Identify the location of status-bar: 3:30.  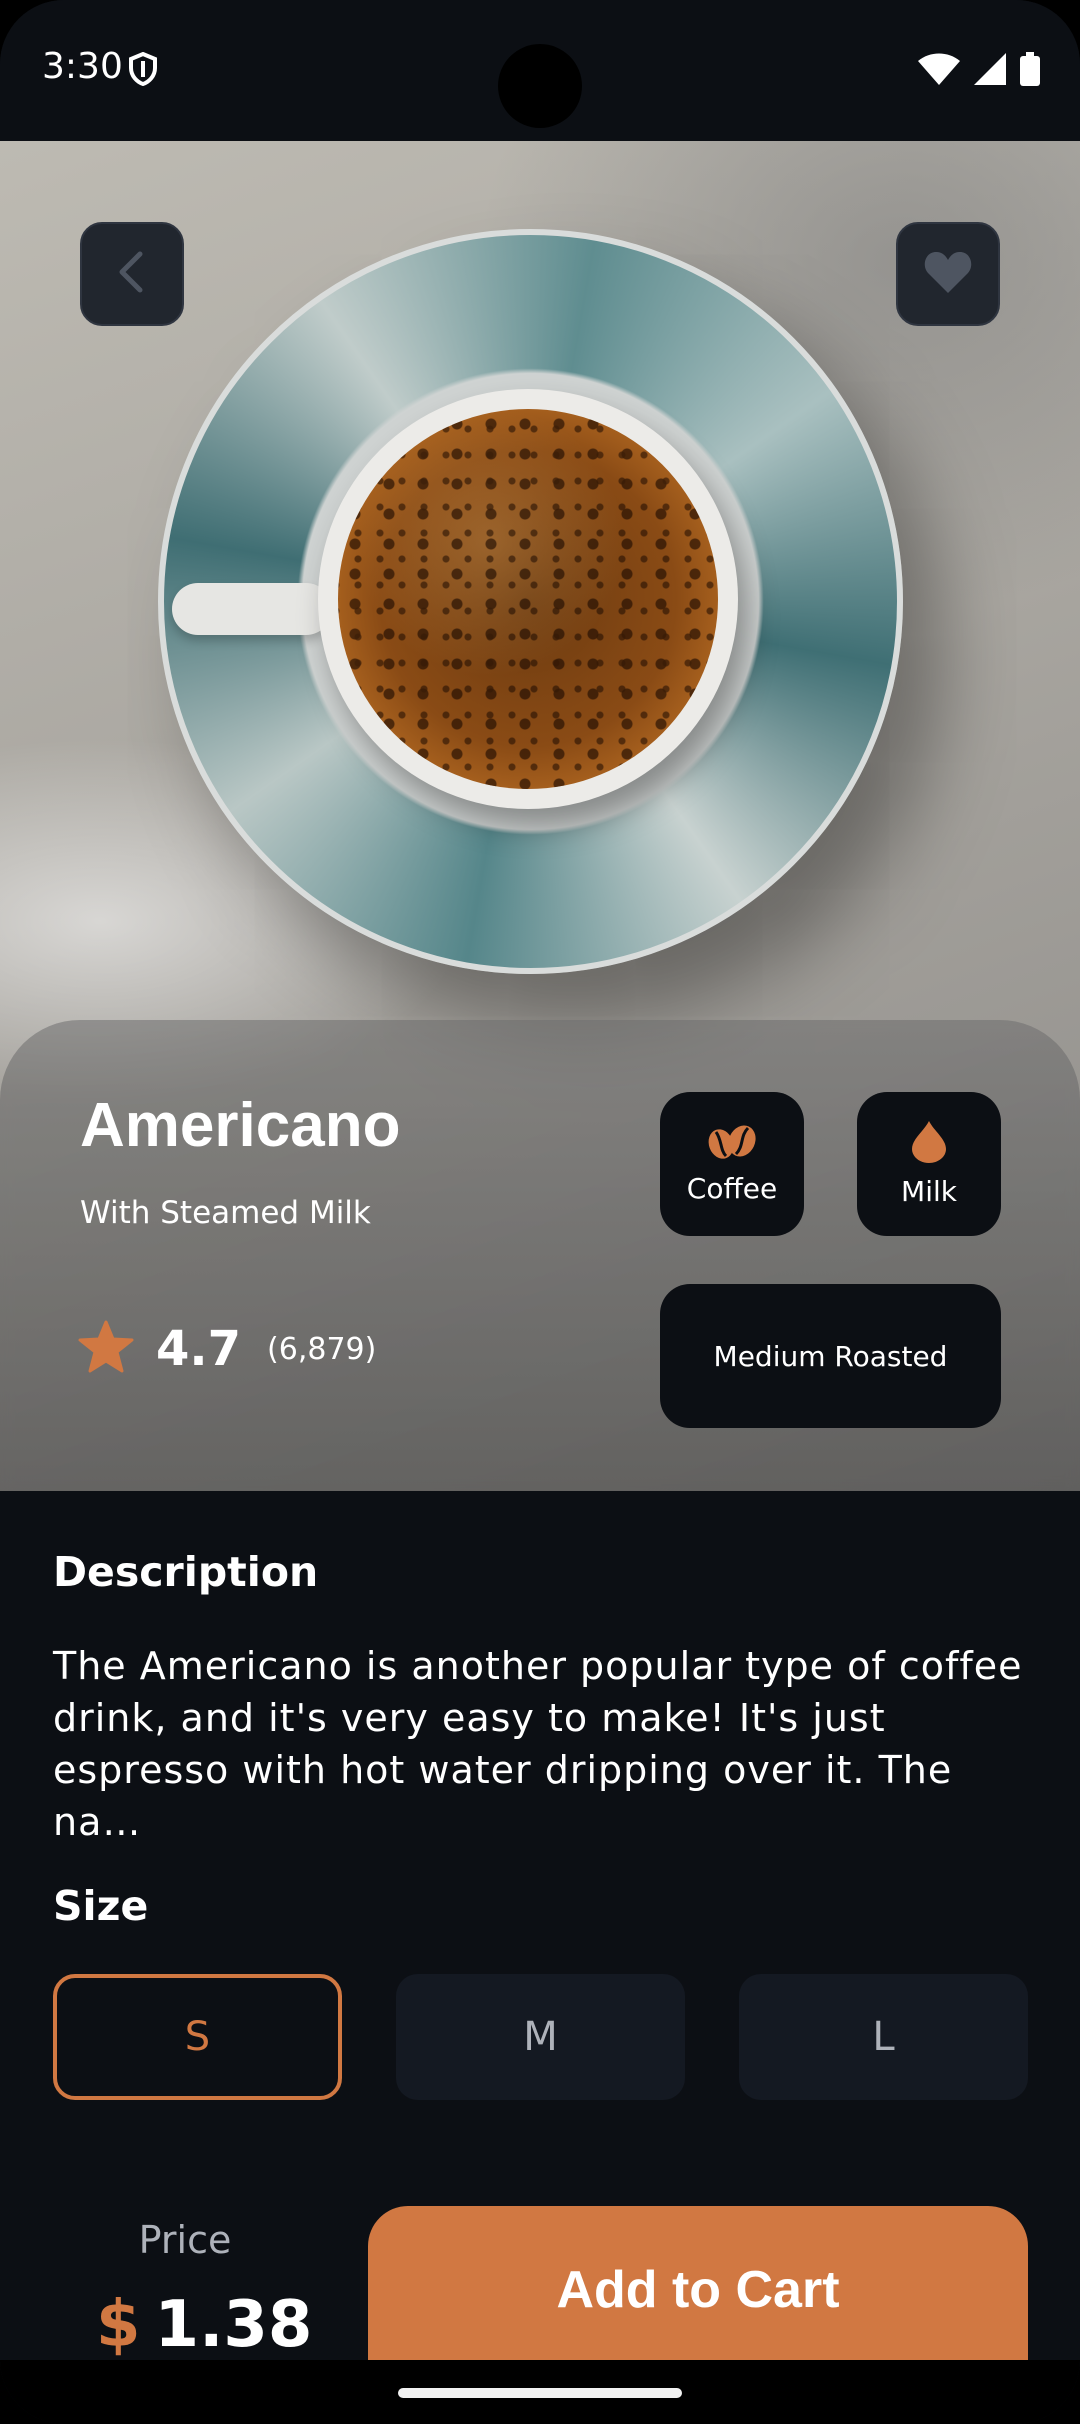
(540, 70).